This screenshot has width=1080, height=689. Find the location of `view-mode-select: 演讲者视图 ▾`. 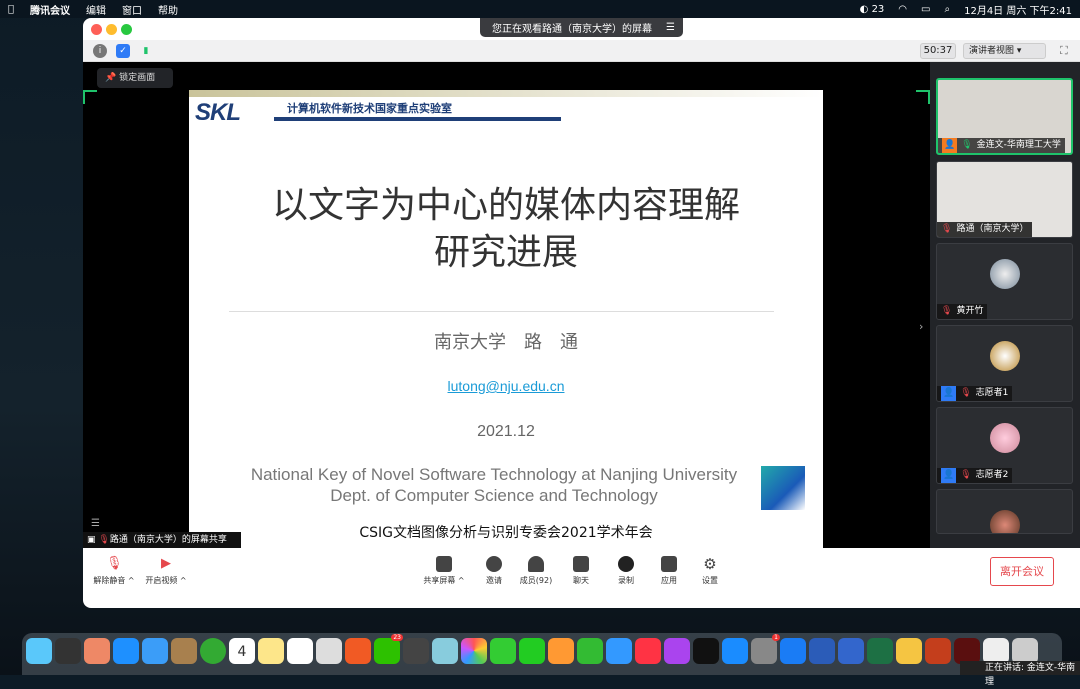

view-mode-select: 演讲者视图 ▾ is located at coordinates (1004, 51).